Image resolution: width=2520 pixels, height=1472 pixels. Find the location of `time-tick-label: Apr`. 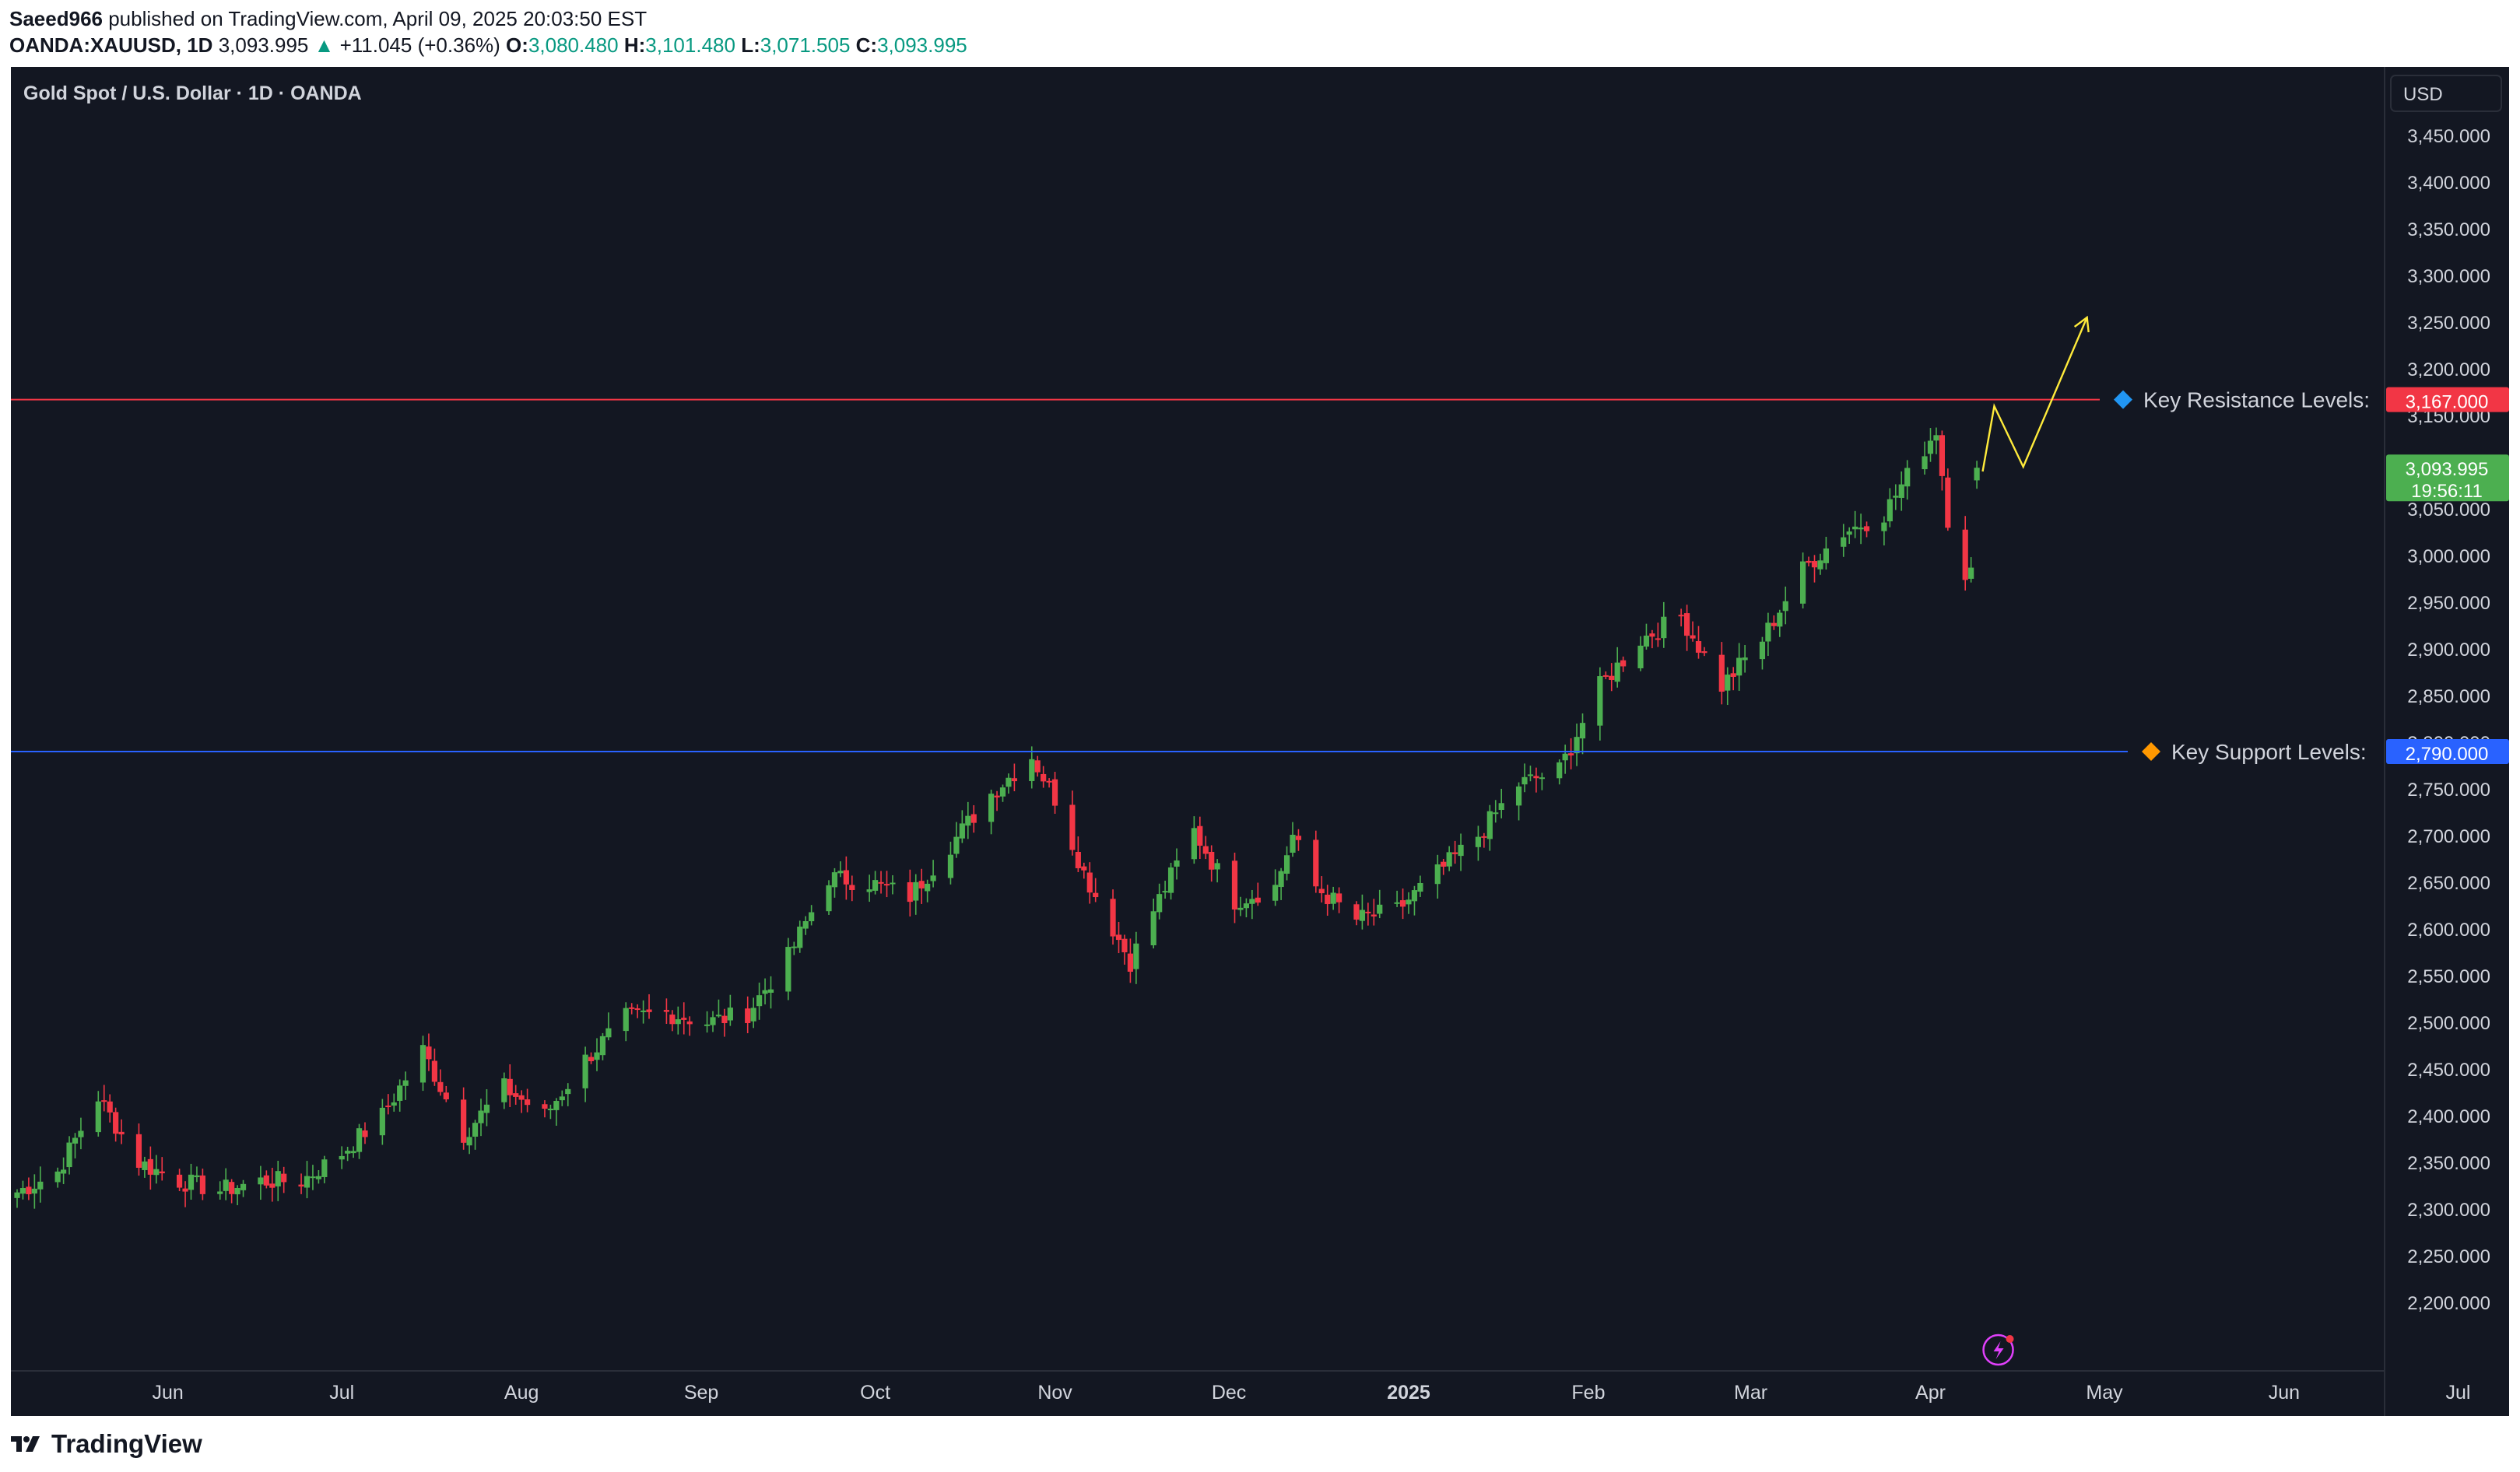

time-tick-label: Apr is located at coordinates (1931, 1393).